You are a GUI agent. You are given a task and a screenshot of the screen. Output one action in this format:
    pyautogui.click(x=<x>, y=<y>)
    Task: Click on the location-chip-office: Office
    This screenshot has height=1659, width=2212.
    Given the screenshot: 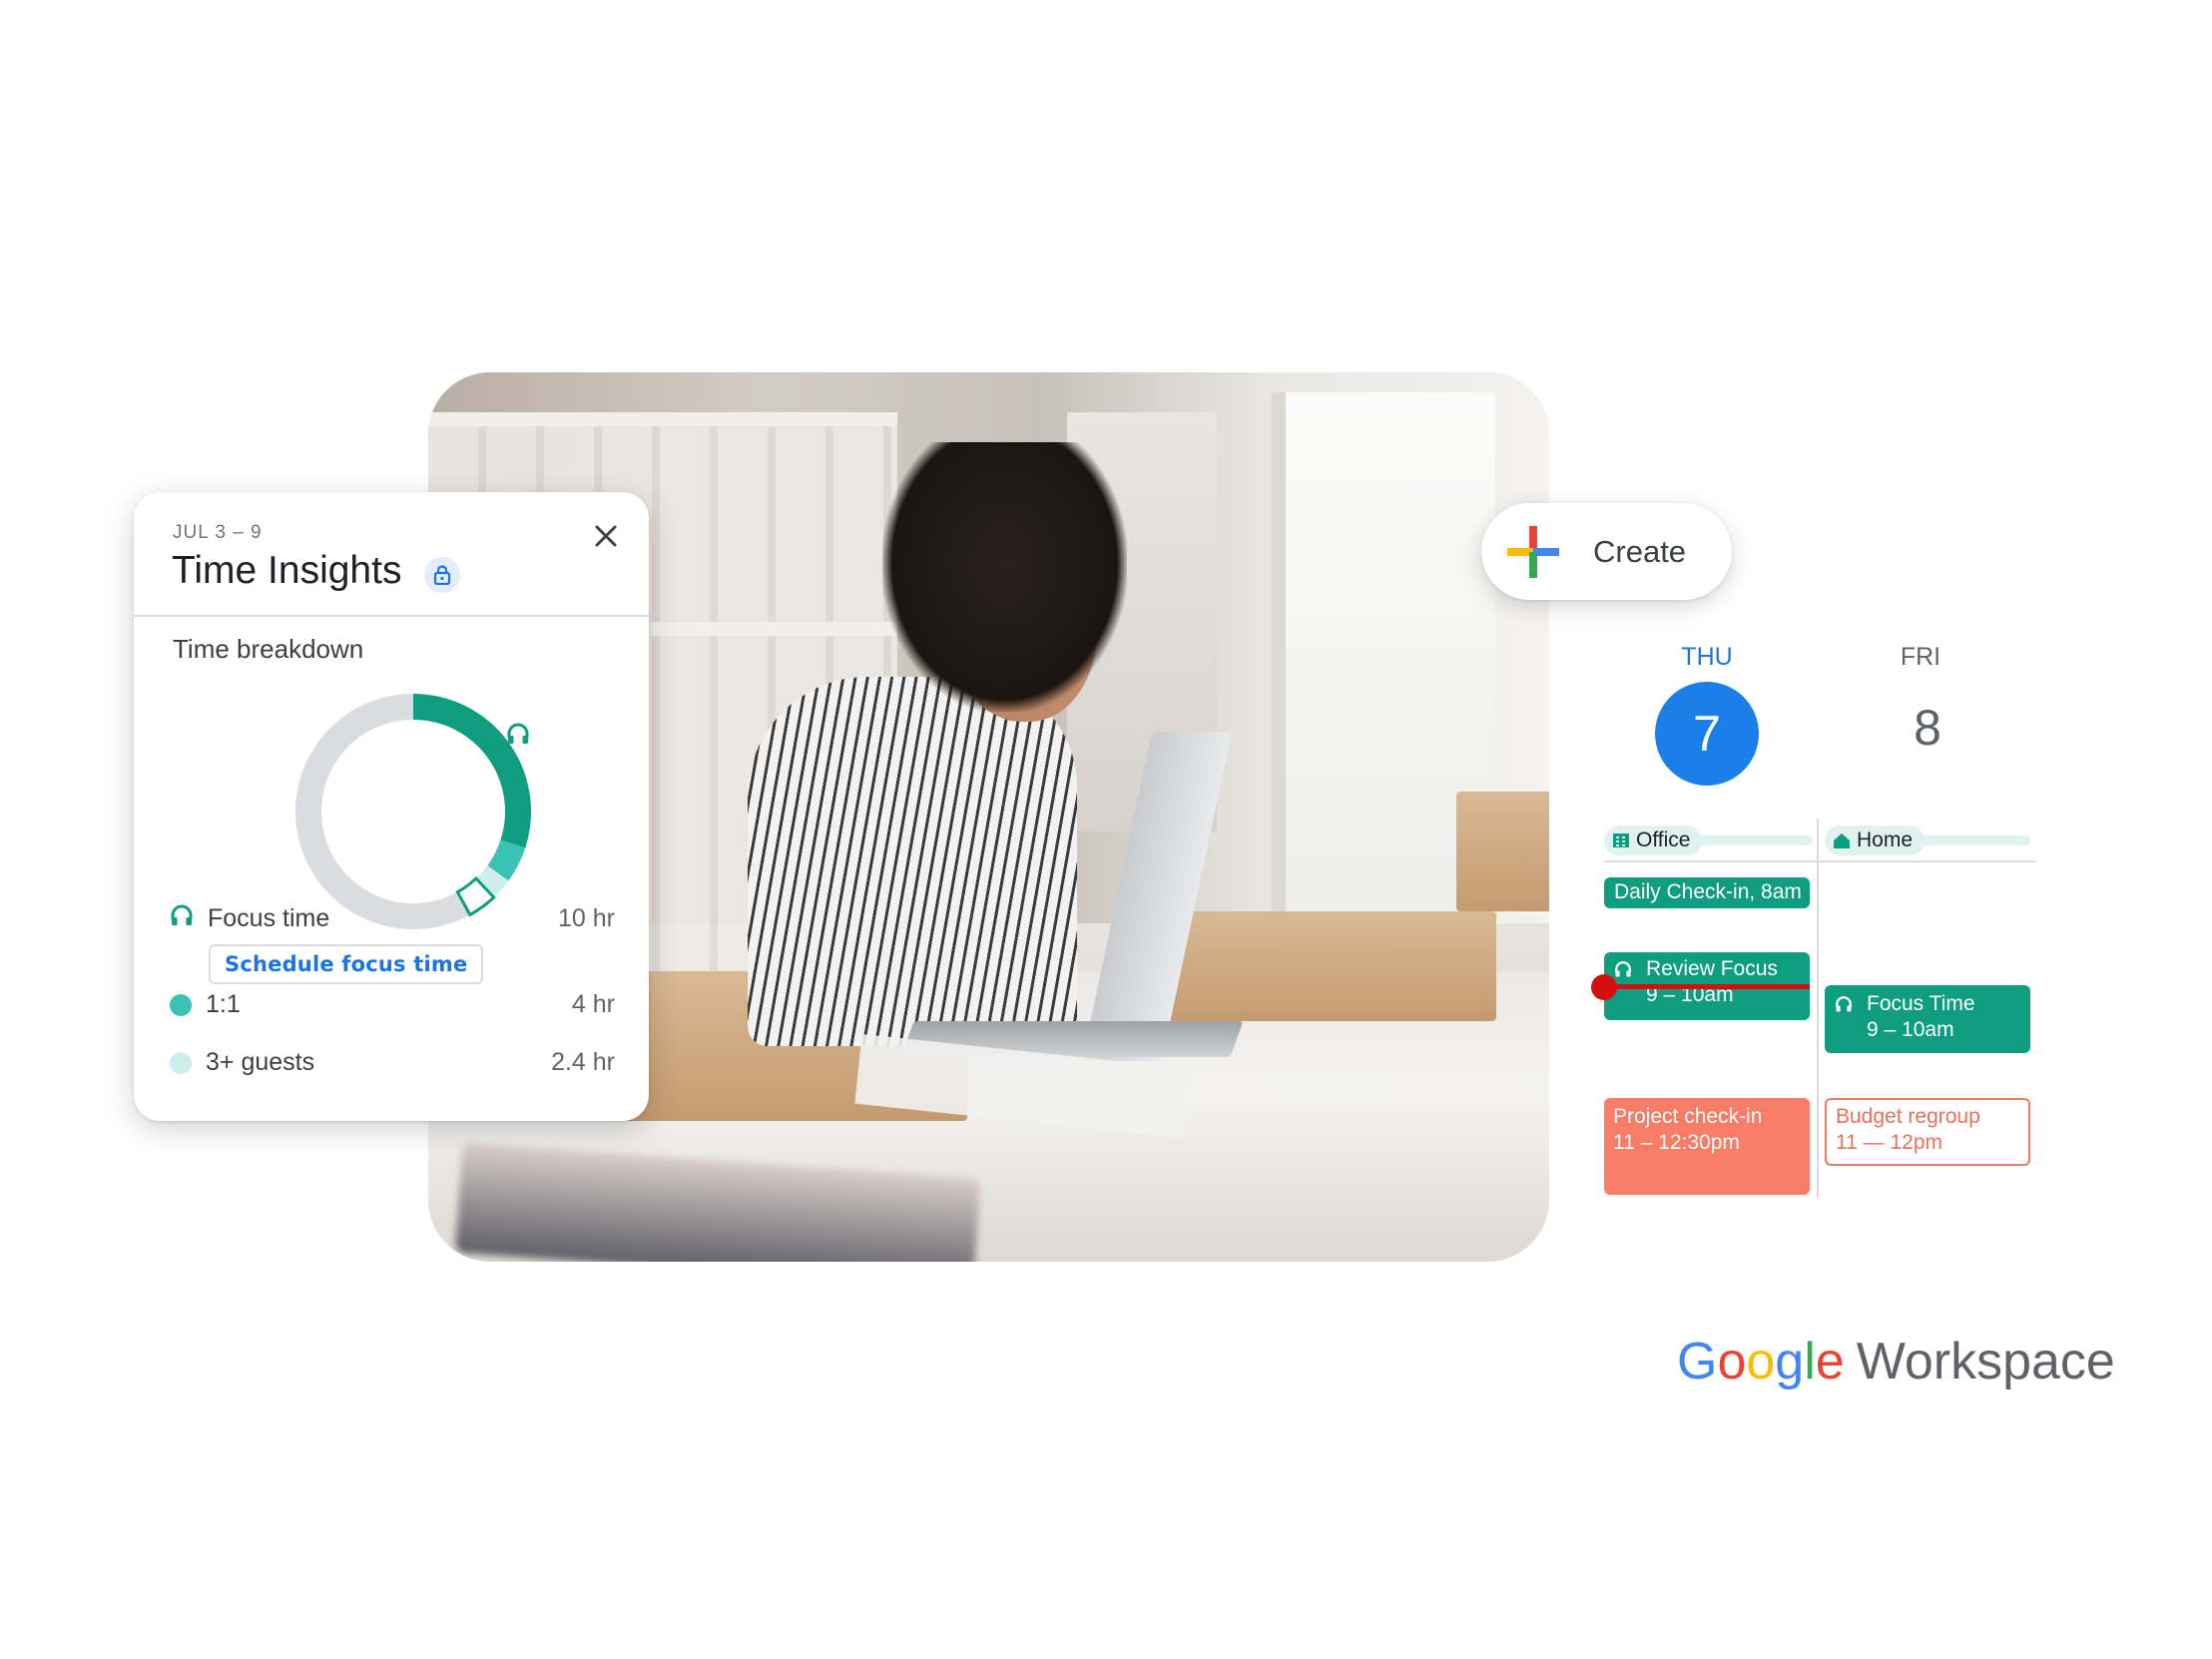 What is the action you would take?
    pyautogui.click(x=1653, y=840)
    